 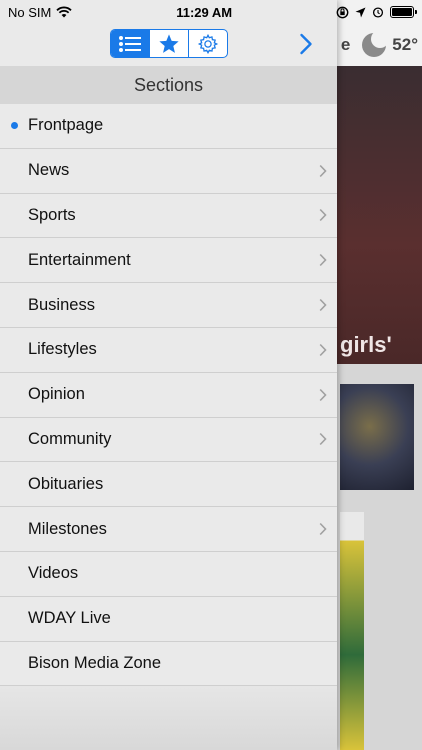 I want to click on section-item: WDAY Live, so click(x=168, y=619).